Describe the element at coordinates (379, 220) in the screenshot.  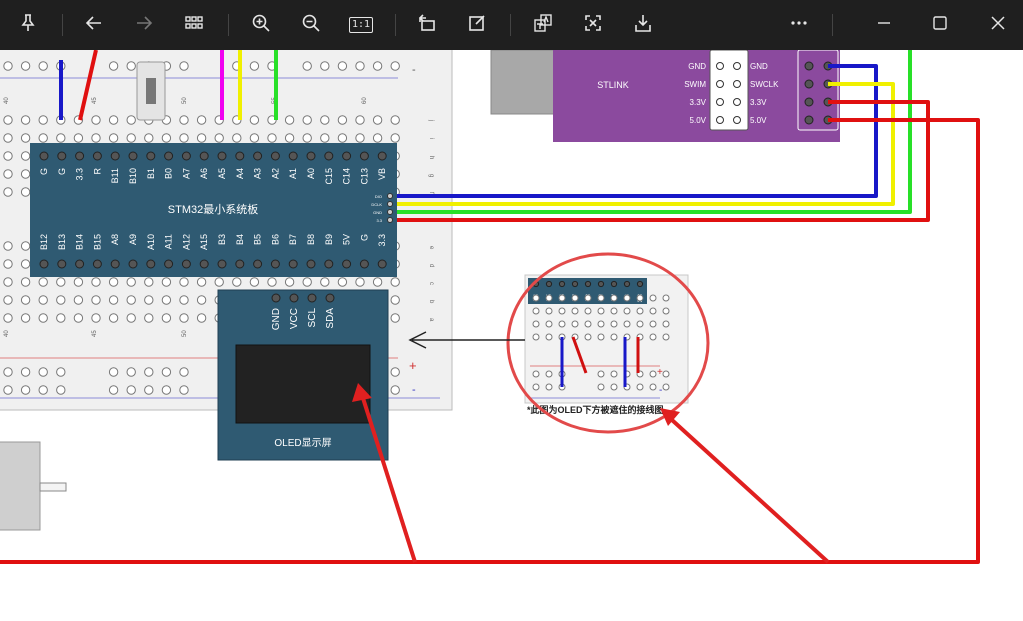
I see `stm32-side-pin-label: 3.3` at that location.